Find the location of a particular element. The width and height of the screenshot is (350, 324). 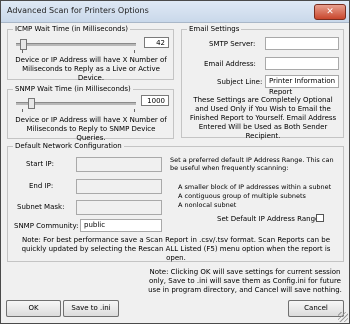

save-to-ini-button: Save to .ini is located at coordinates (91, 308).